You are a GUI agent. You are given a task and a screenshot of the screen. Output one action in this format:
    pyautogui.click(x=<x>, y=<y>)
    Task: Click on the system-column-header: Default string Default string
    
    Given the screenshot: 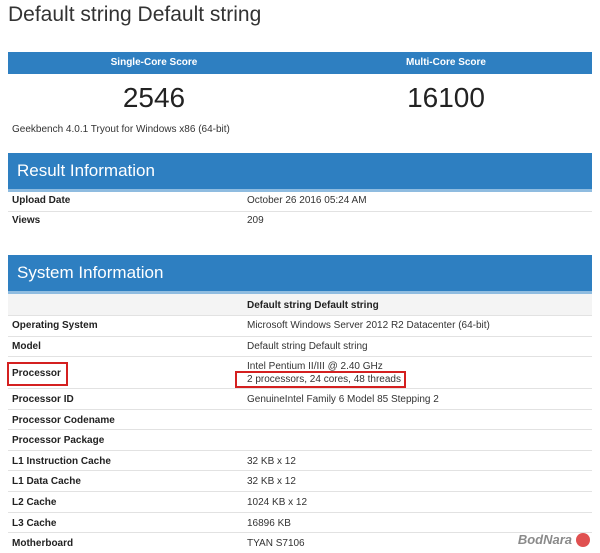 What is the action you would take?
    pyautogui.click(x=300, y=305)
    